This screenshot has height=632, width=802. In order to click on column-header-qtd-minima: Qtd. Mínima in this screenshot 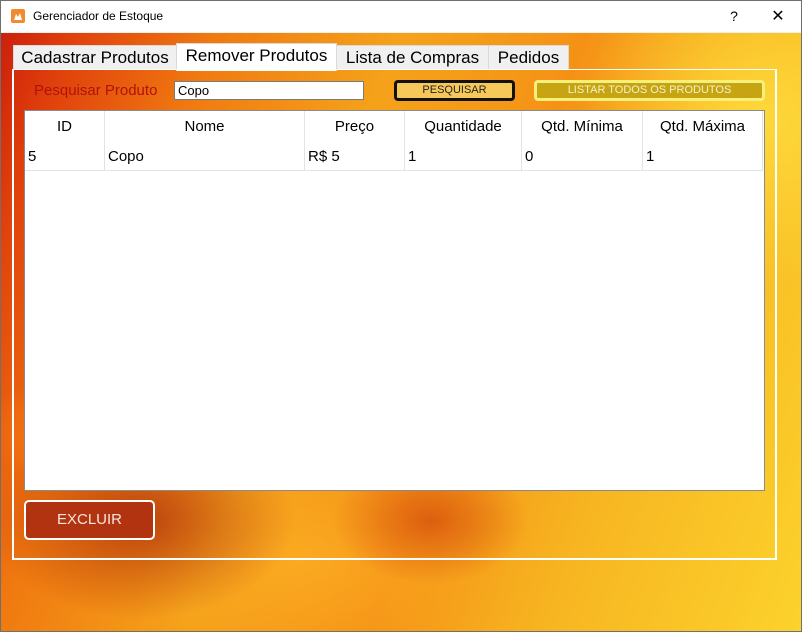, I will do `click(582, 126)`.